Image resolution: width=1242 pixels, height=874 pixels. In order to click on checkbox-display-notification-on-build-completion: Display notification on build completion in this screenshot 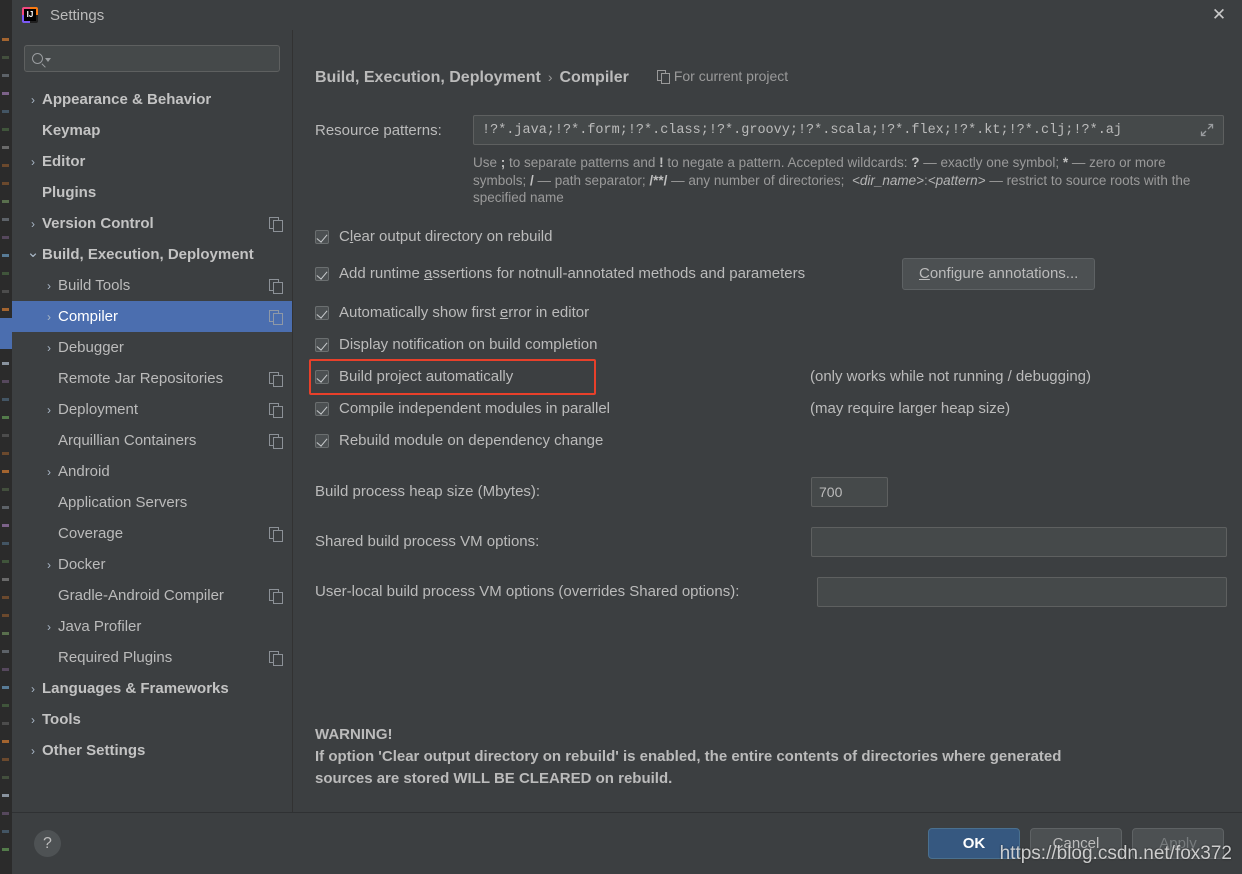, I will do `click(456, 344)`.